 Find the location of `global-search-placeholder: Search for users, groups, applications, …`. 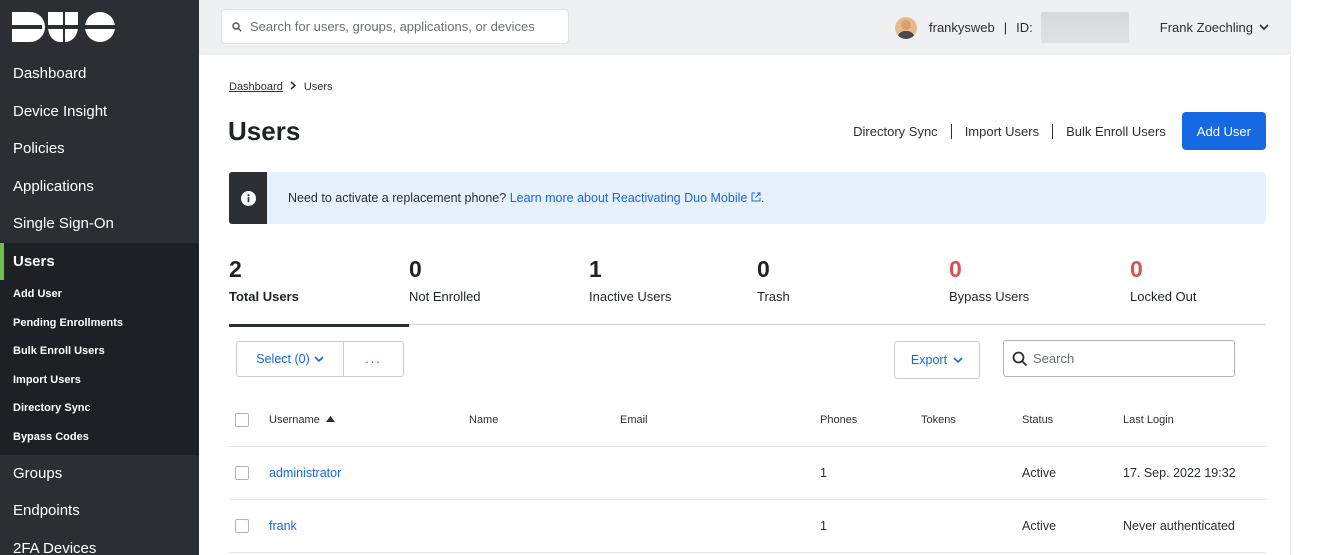

global-search-placeholder: Search for users, groups, applications, … is located at coordinates (392, 26).